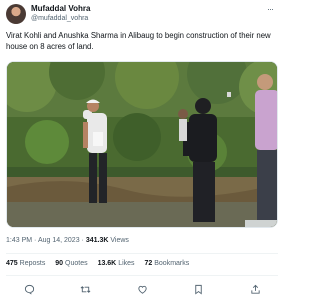 This screenshot has height=300, width=320. What do you see at coordinates (119, 240) in the screenshot?
I see `views-label: Views` at bounding box center [119, 240].